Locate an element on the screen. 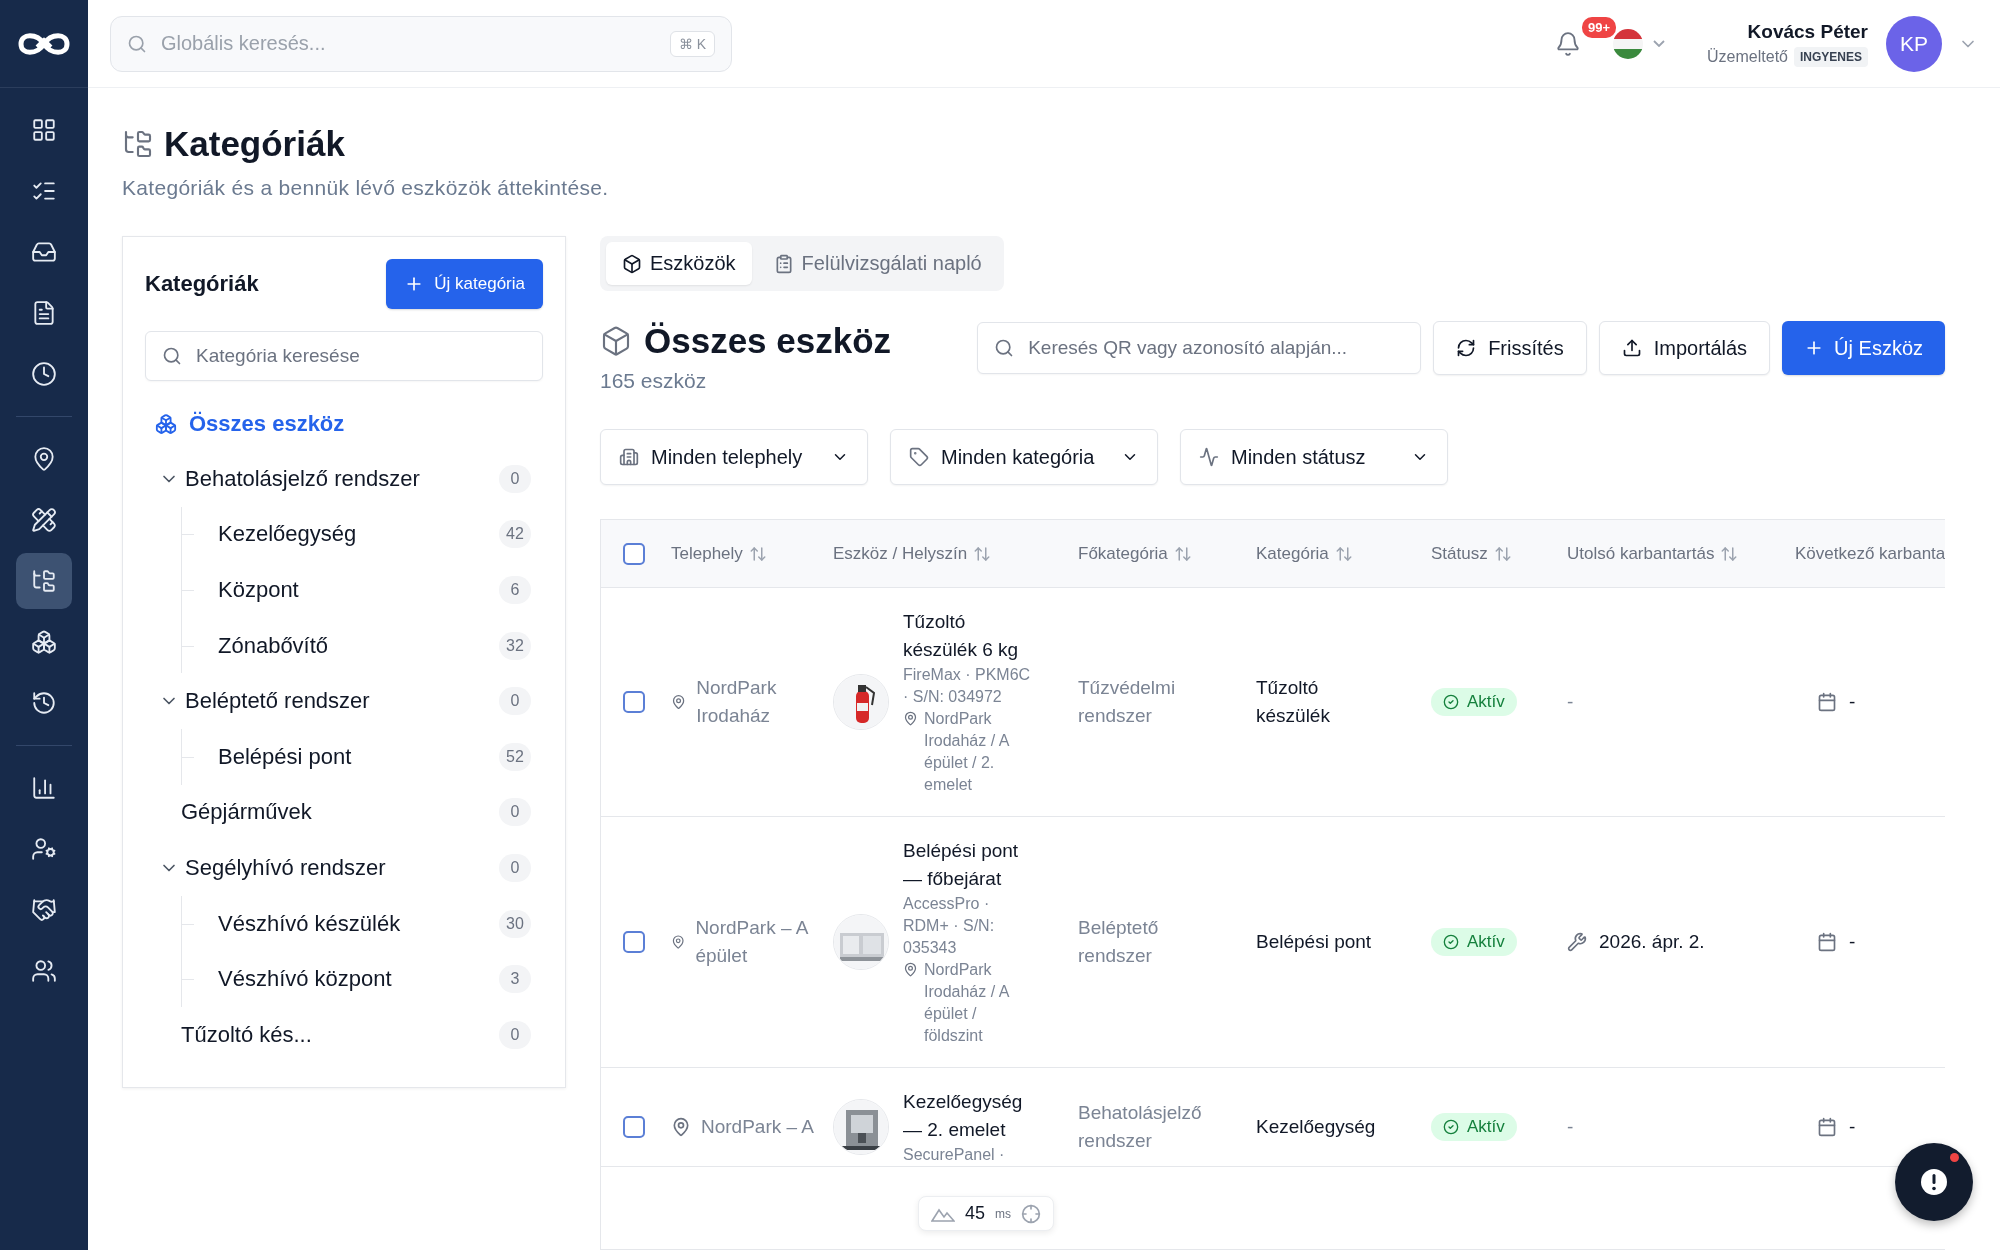  column-header: Kategória is located at coordinates (1343, 553).